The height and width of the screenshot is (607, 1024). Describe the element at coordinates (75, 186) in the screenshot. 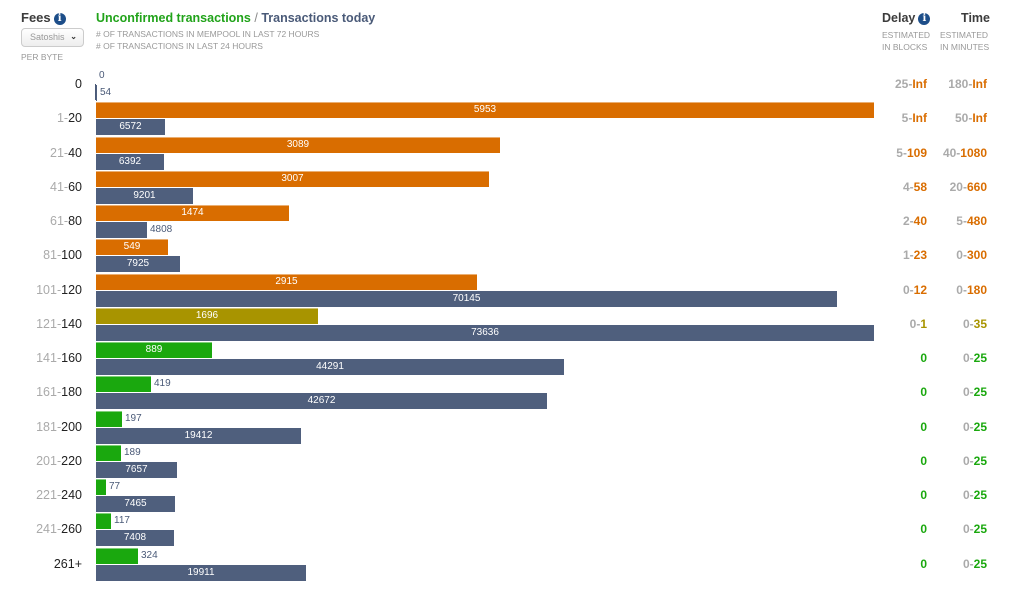

I see `fee-range-high: 60` at that location.